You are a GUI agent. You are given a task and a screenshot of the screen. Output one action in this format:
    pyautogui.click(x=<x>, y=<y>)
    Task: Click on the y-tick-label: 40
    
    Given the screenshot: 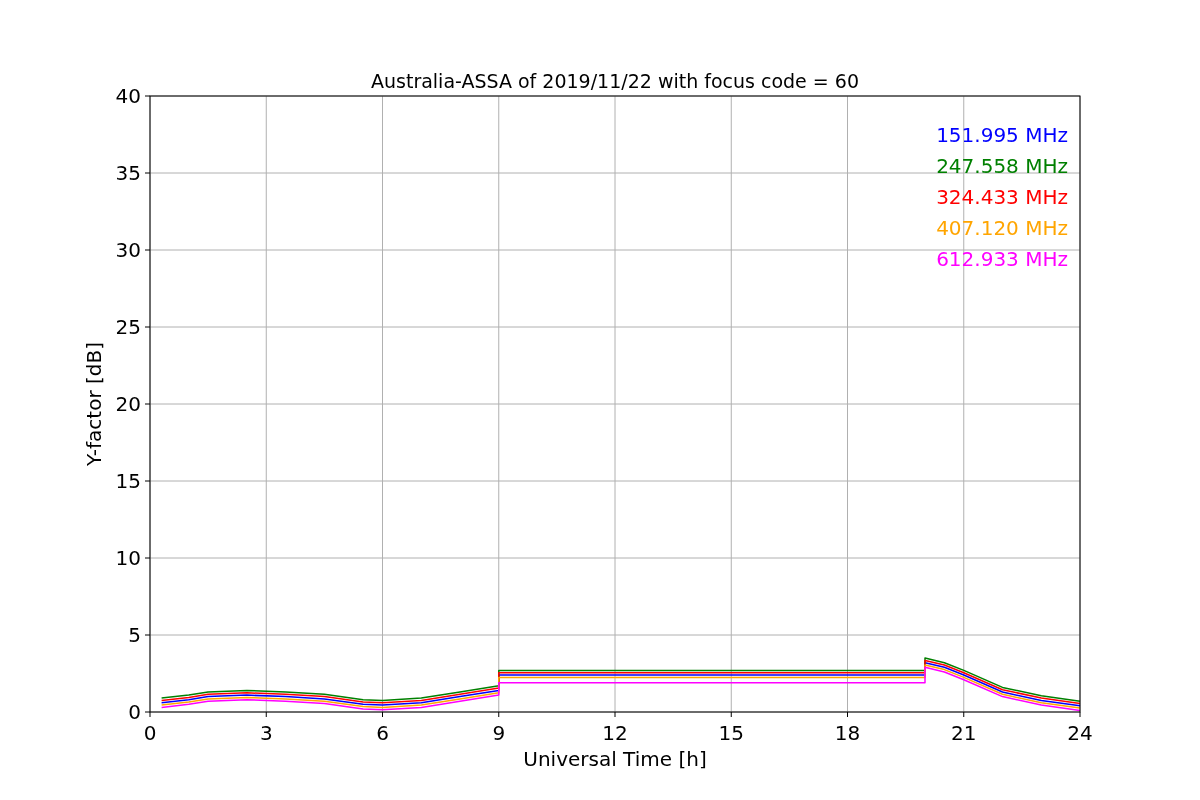 What is the action you would take?
    pyautogui.click(x=128, y=96)
    